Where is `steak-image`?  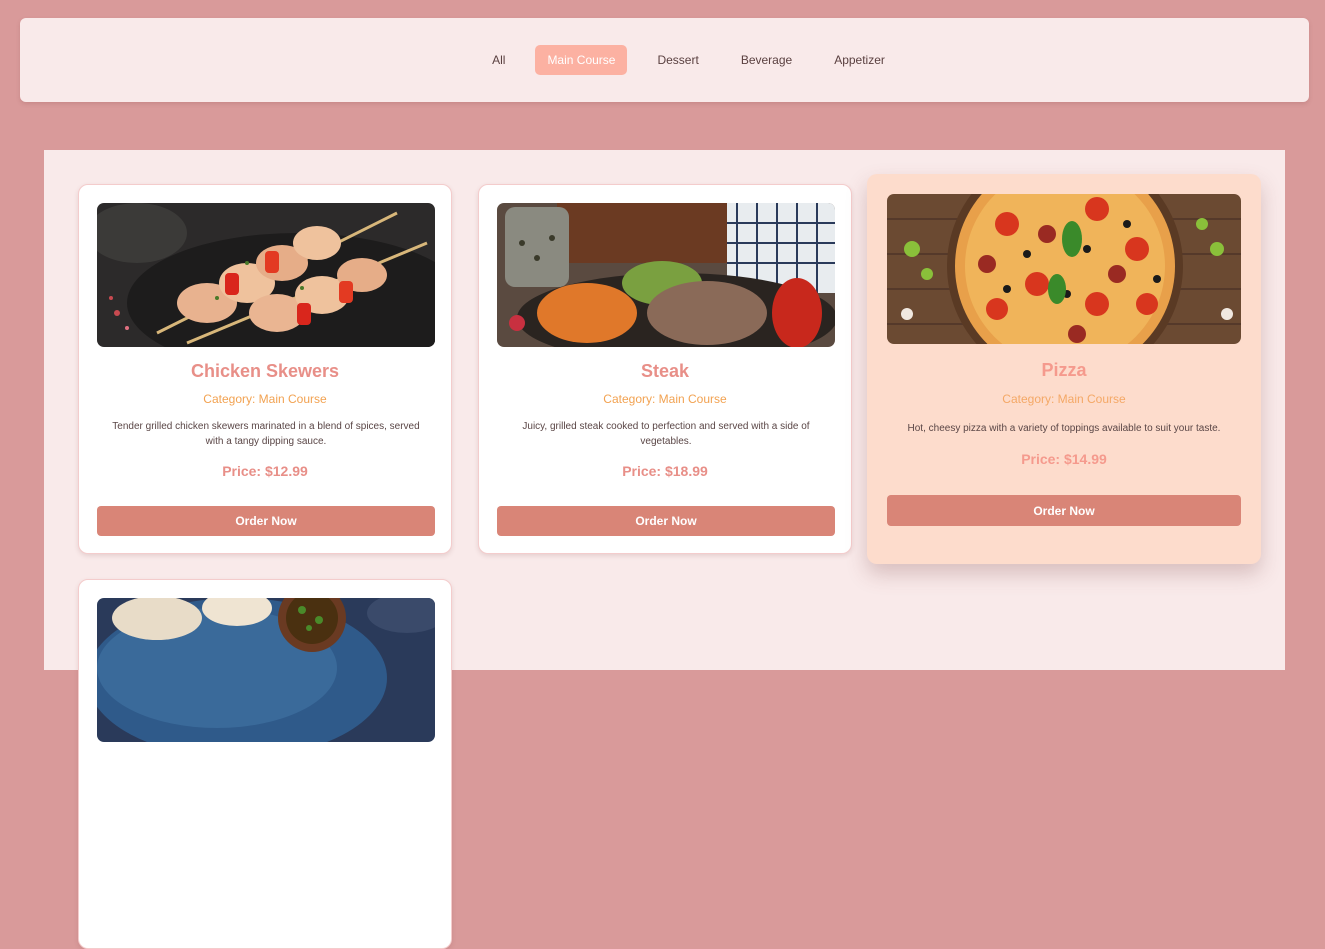 steak-image is located at coordinates (666, 275).